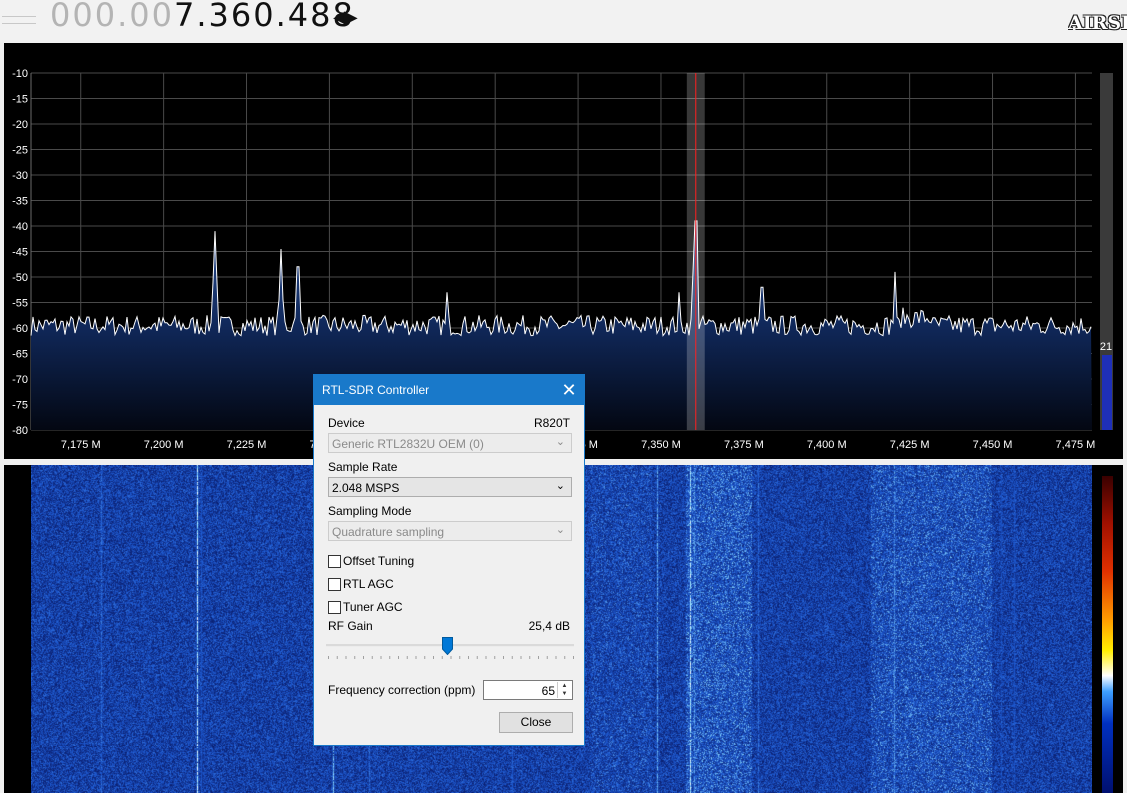  What do you see at coordinates (548, 691) in the screenshot?
I see `frequency-correction-value: 65` at bounding box center [548, 691].